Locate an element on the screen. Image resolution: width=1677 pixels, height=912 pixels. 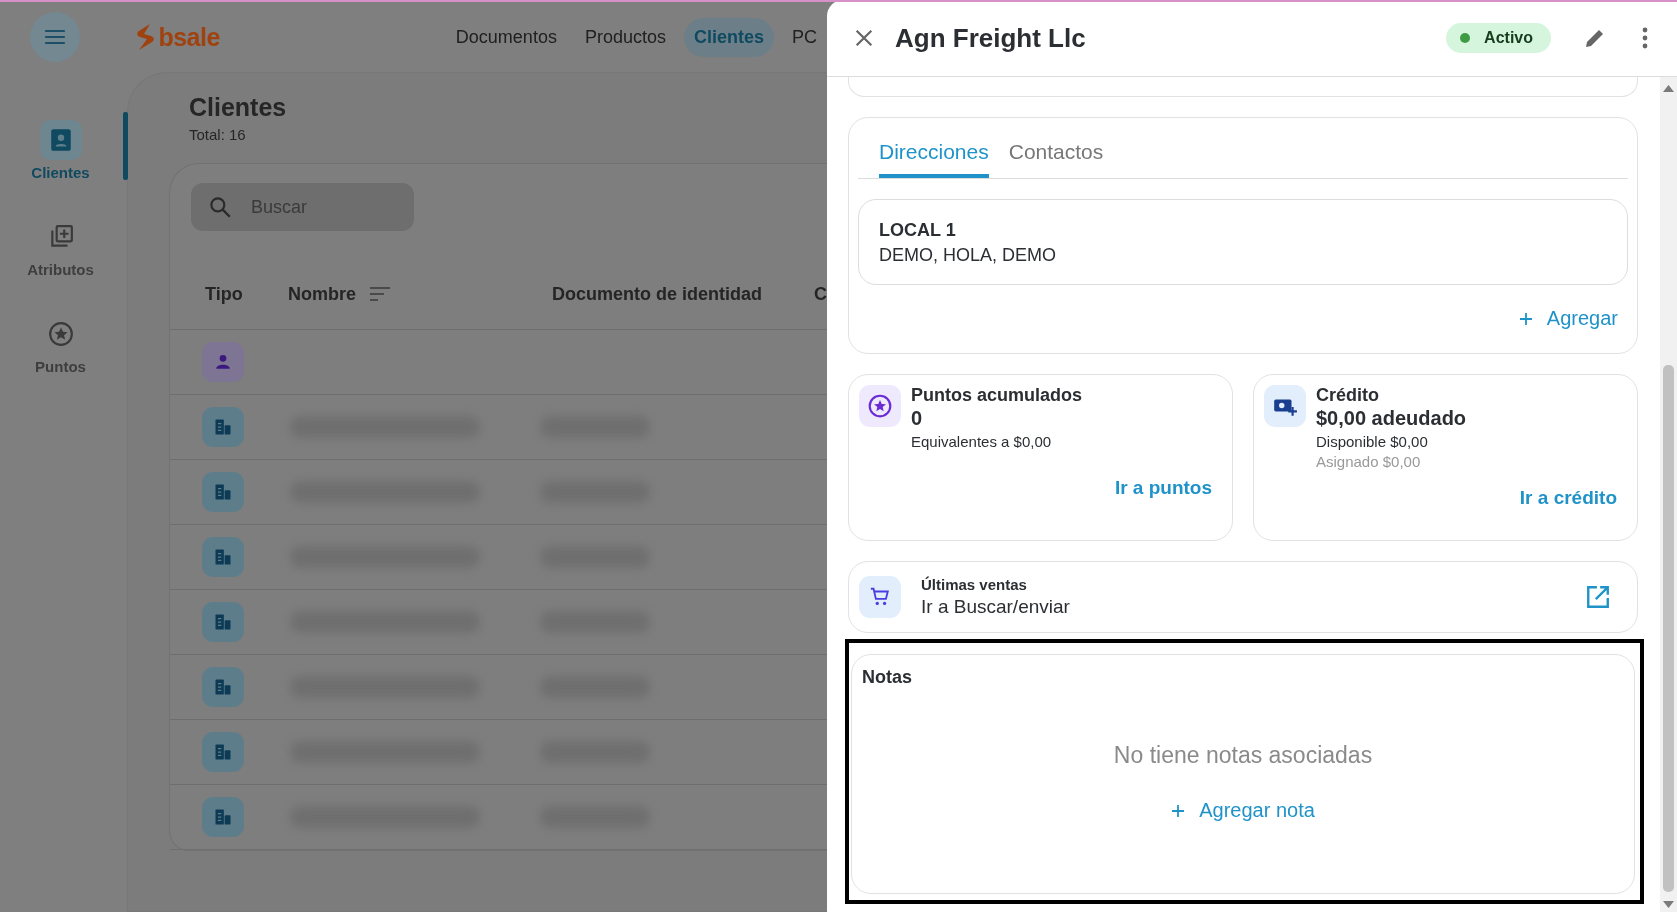
person-icon is located at coordinates (223, 362).